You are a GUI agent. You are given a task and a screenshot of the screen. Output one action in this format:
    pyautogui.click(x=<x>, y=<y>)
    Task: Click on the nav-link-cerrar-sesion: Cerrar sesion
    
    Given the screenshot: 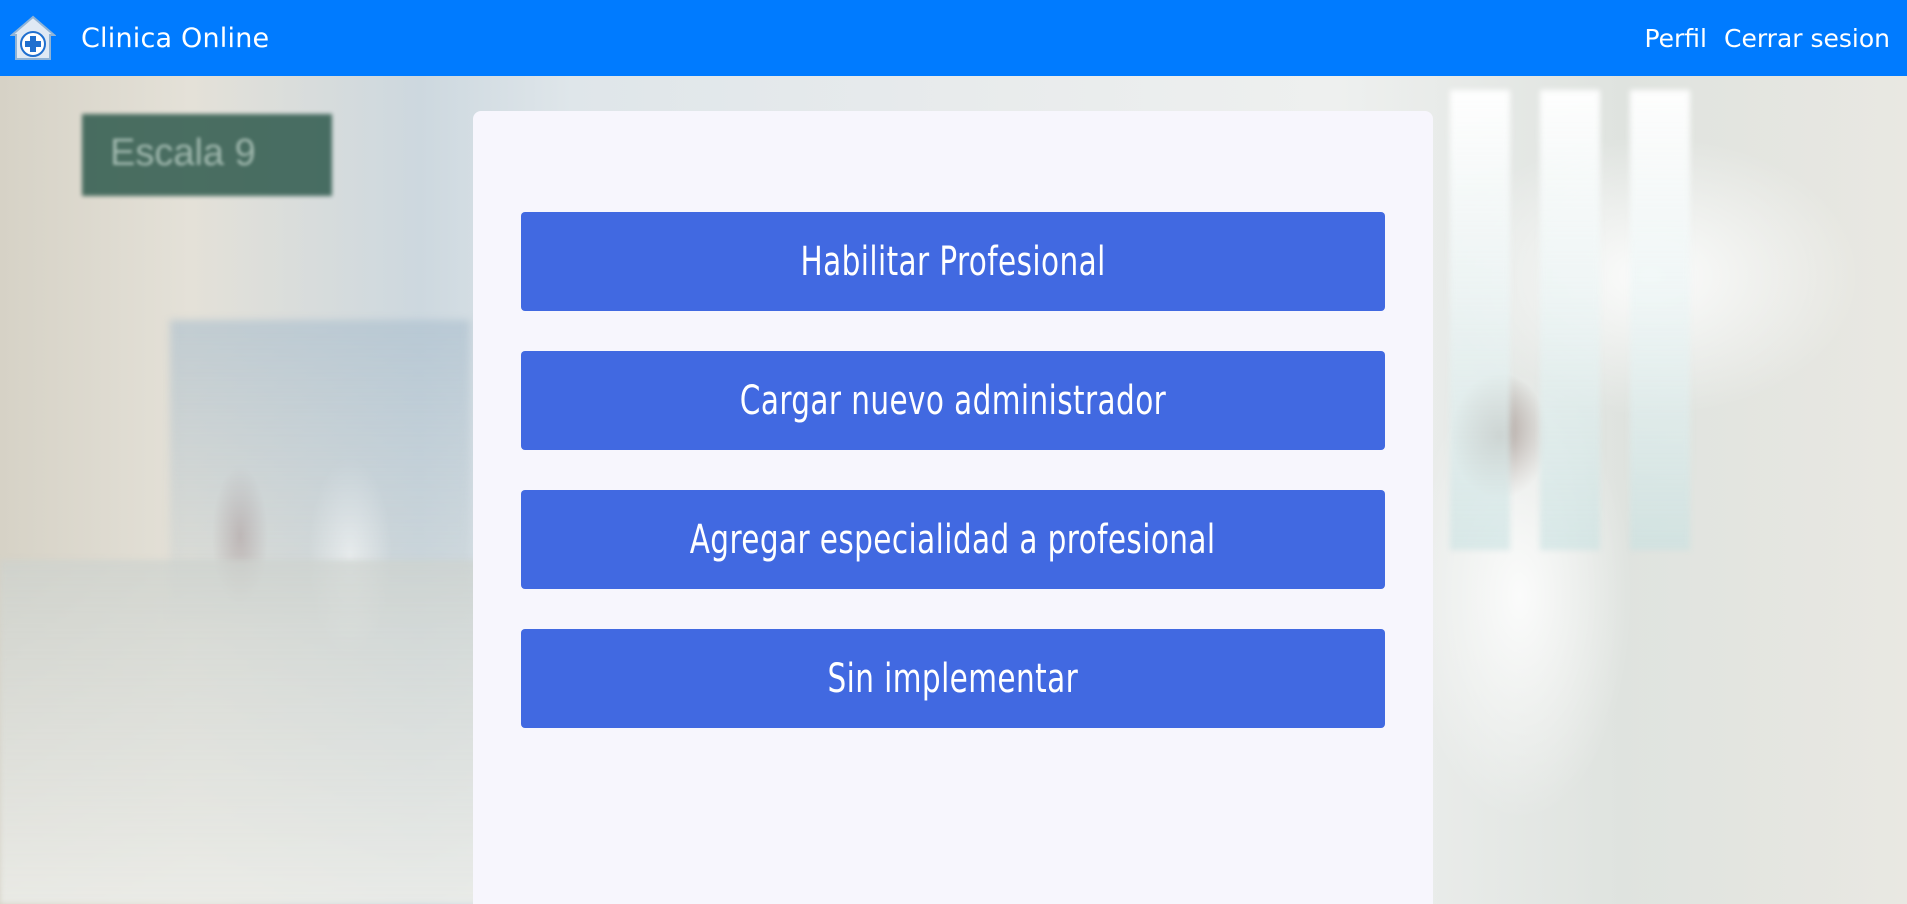 What is the action you would take?
    pyautogui.click(x=1807, y=38)
    